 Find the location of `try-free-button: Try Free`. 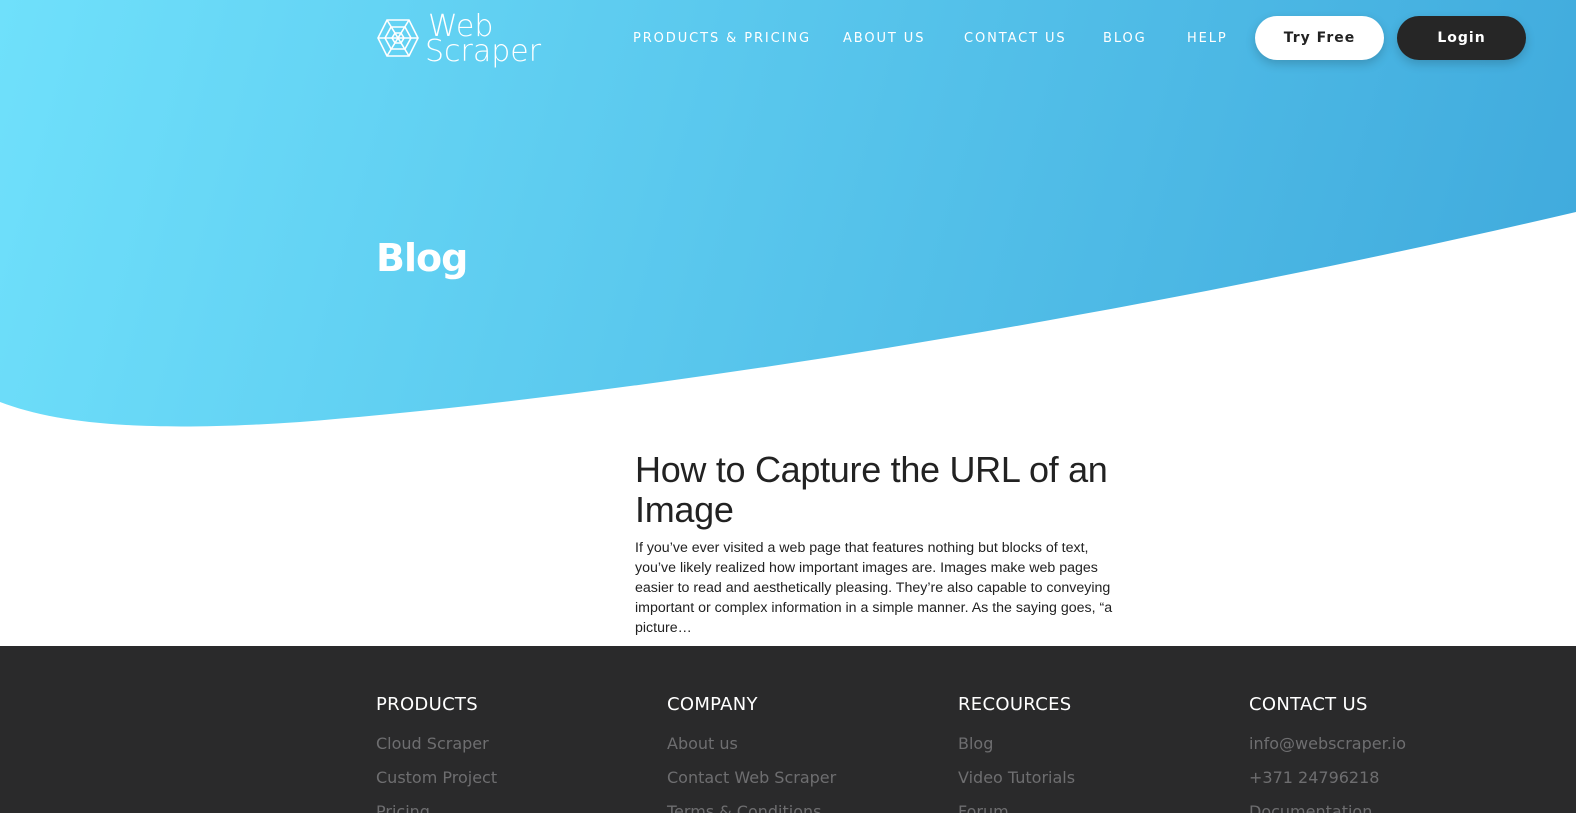

try-free-button: Try Free is located at coordinates (1319, 38).